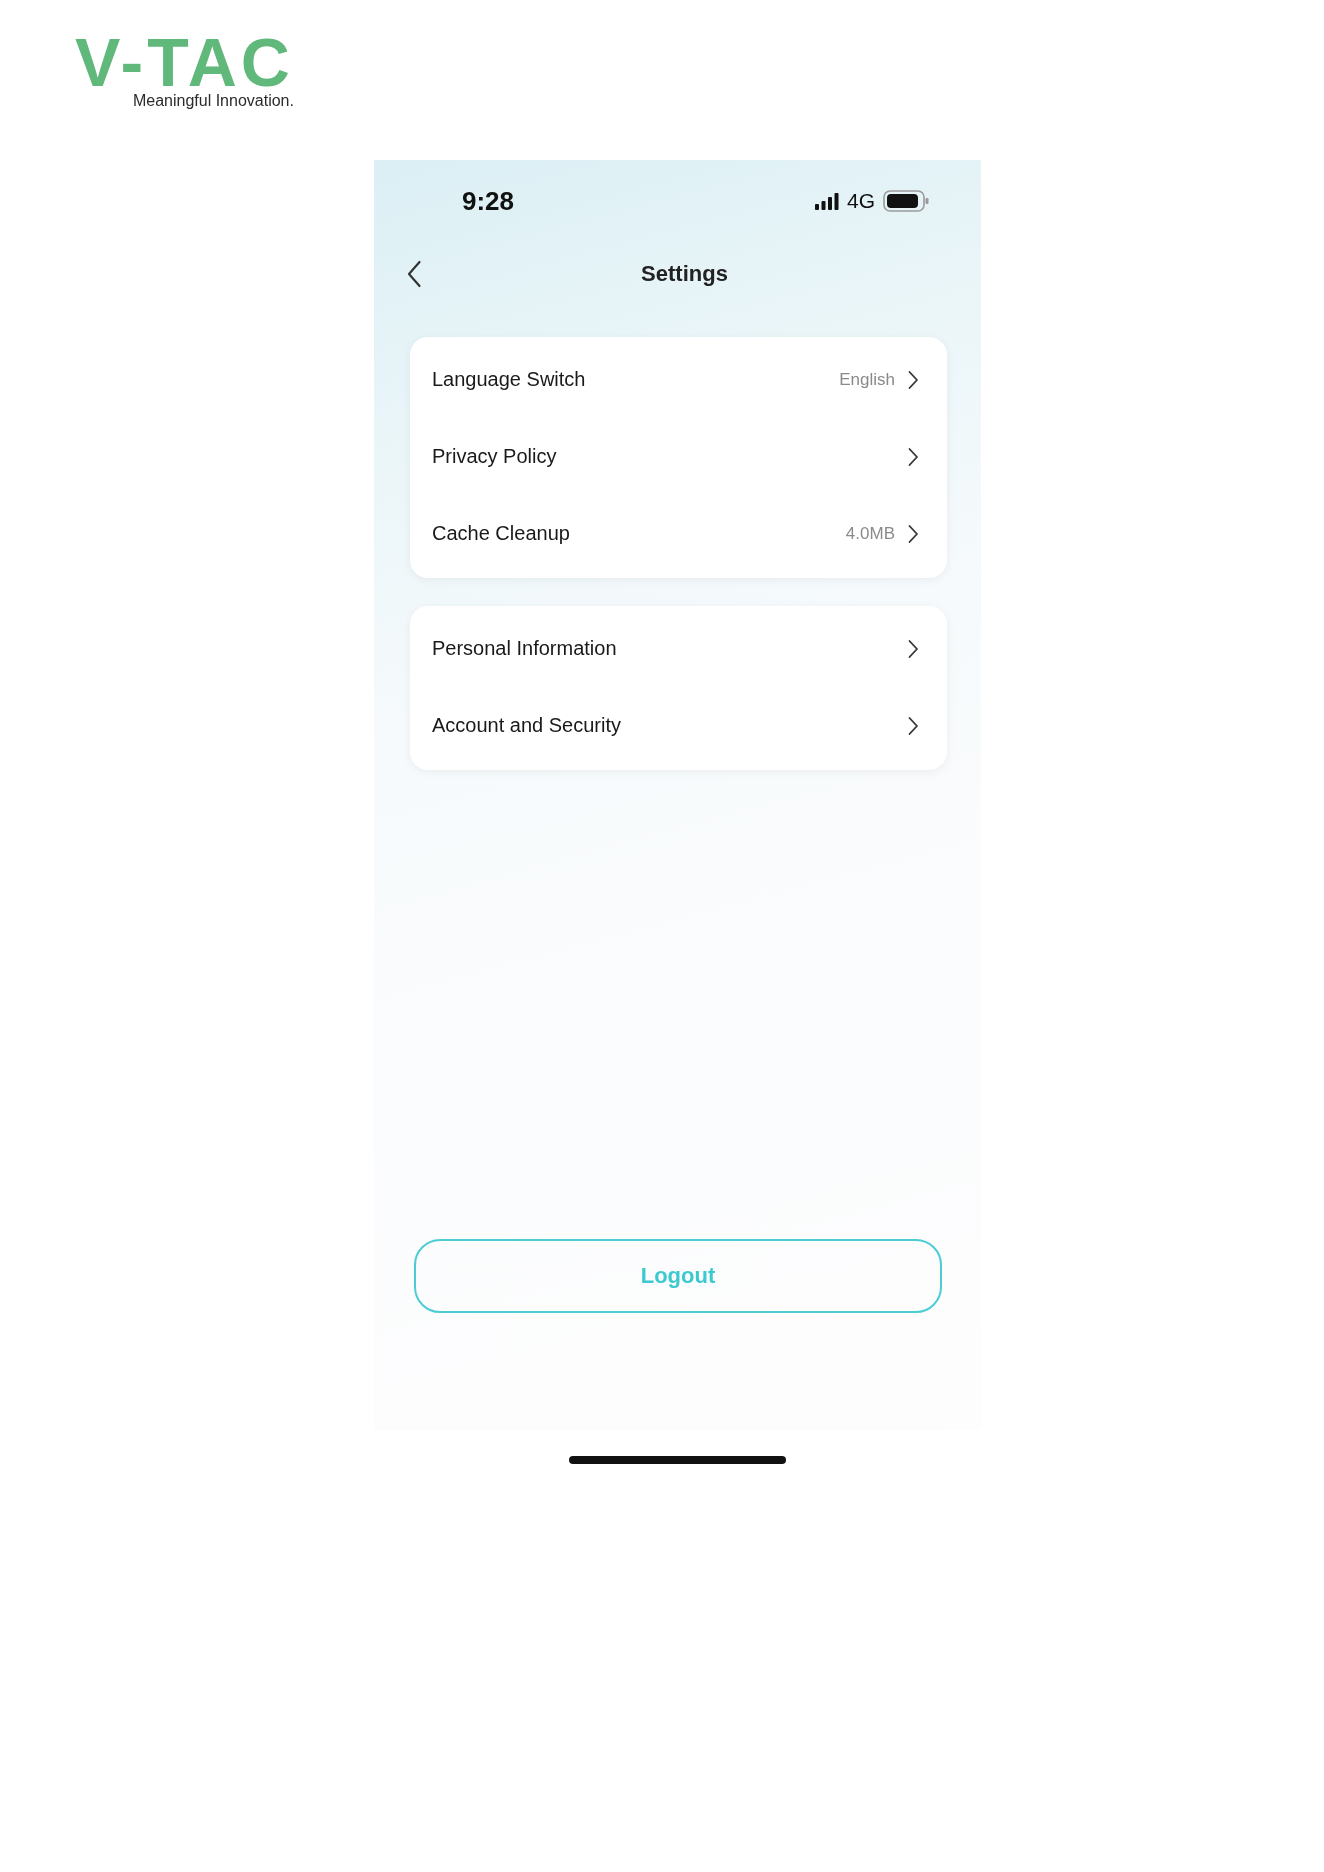  I want to click on settings-item-value: 4.0MB, so click(870, 533).